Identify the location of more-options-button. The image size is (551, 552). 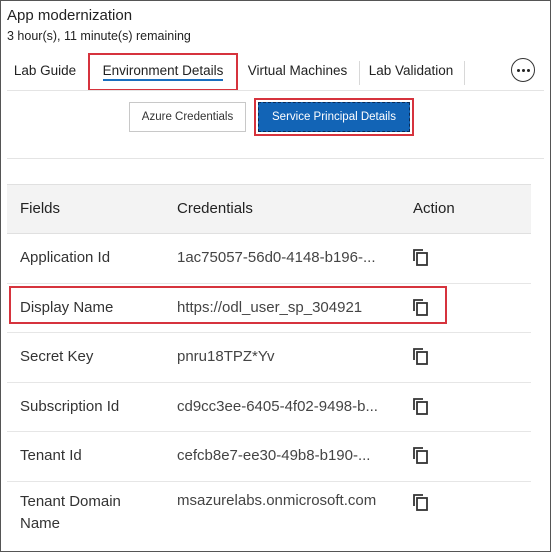
(523, 70).